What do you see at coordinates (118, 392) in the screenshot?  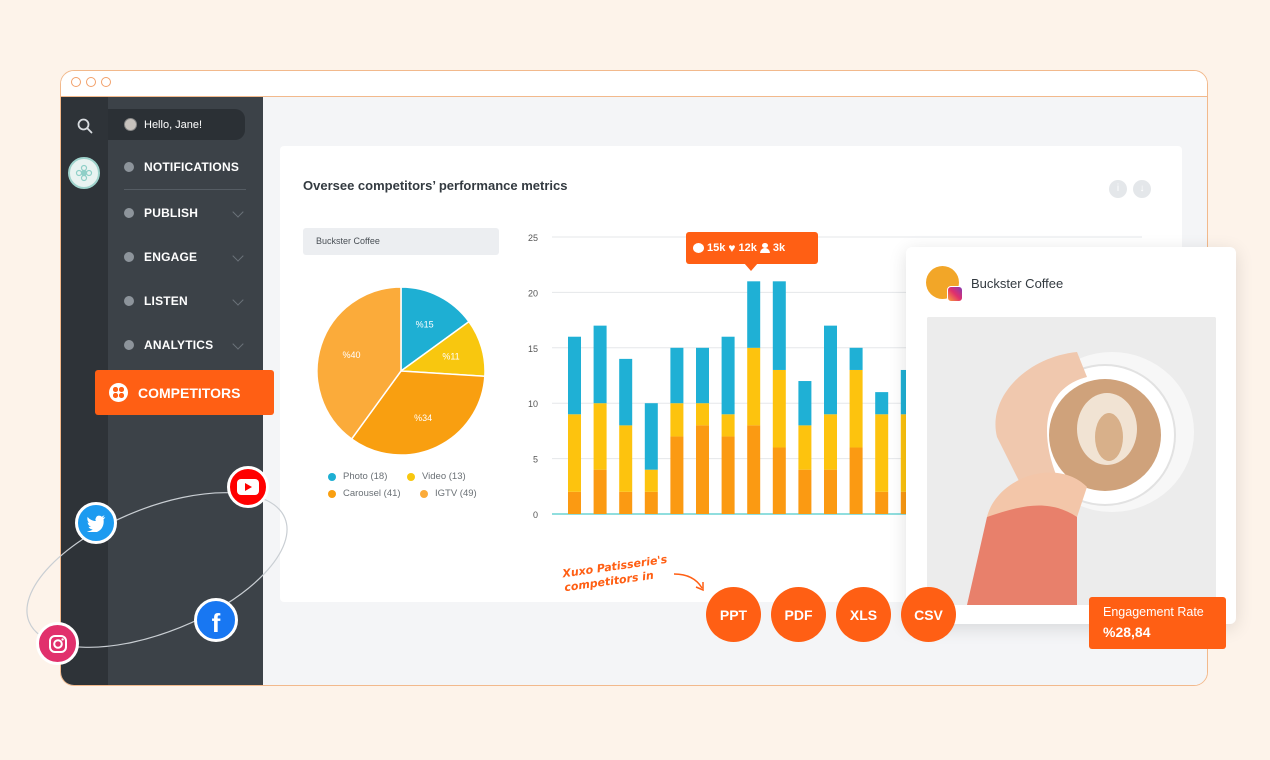 I see `competitors-icon` at bounding box center [118, 392].